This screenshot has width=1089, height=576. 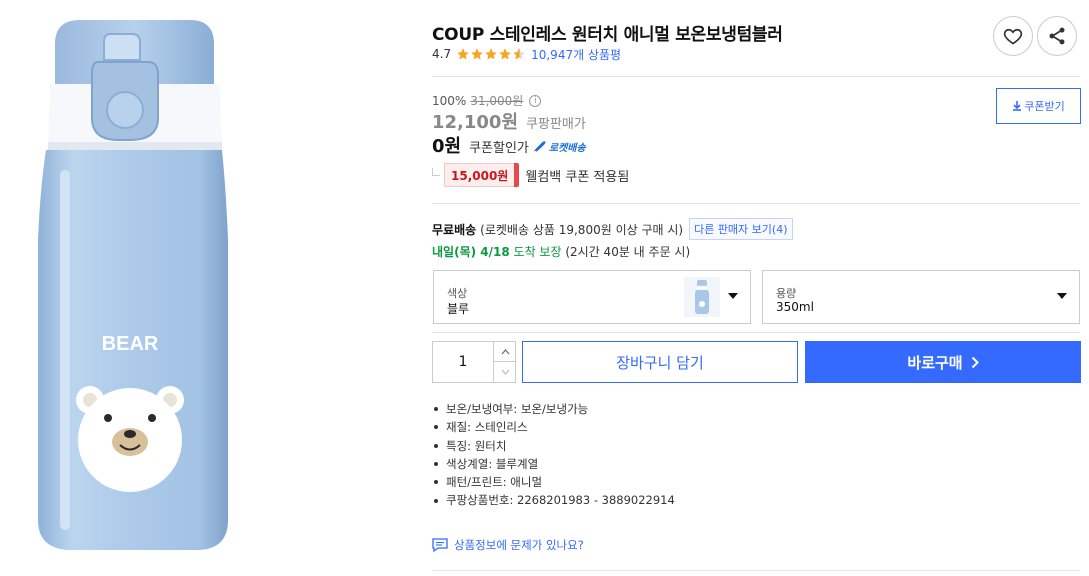 What do you see at coordinates (436, 172) in the screenshot?
I see `indent-mark` at bounding box center [436, 172].